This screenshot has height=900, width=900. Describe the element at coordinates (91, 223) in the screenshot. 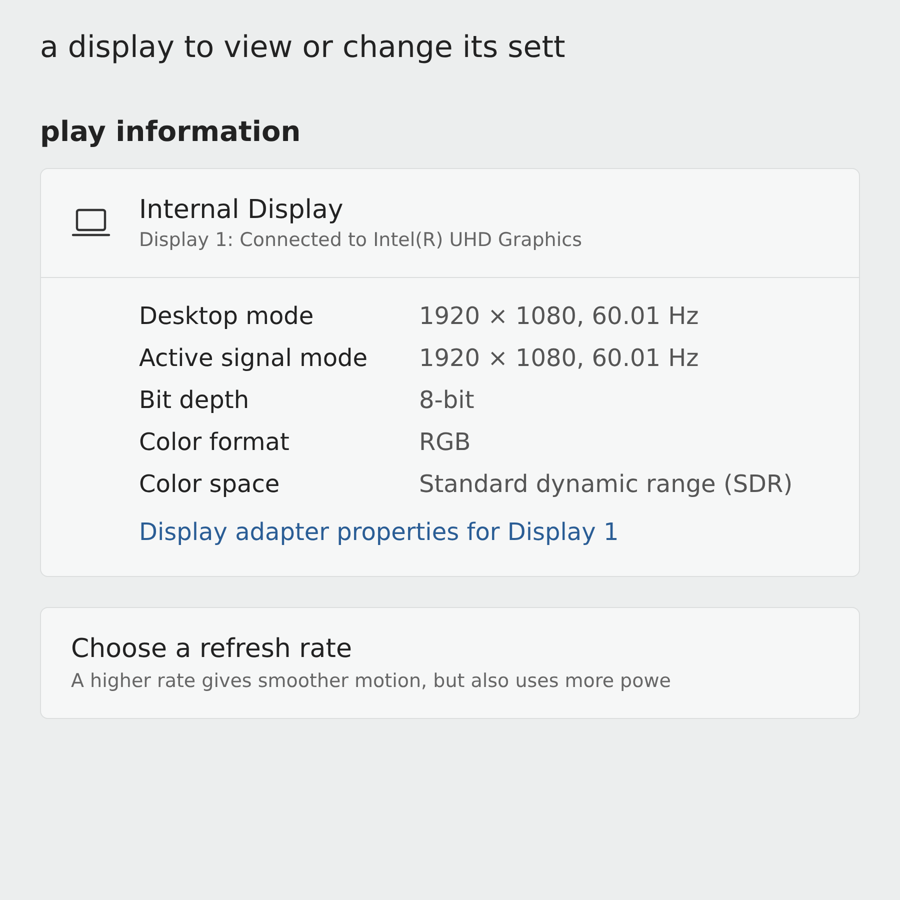

I see `laptop-icon` at that location.